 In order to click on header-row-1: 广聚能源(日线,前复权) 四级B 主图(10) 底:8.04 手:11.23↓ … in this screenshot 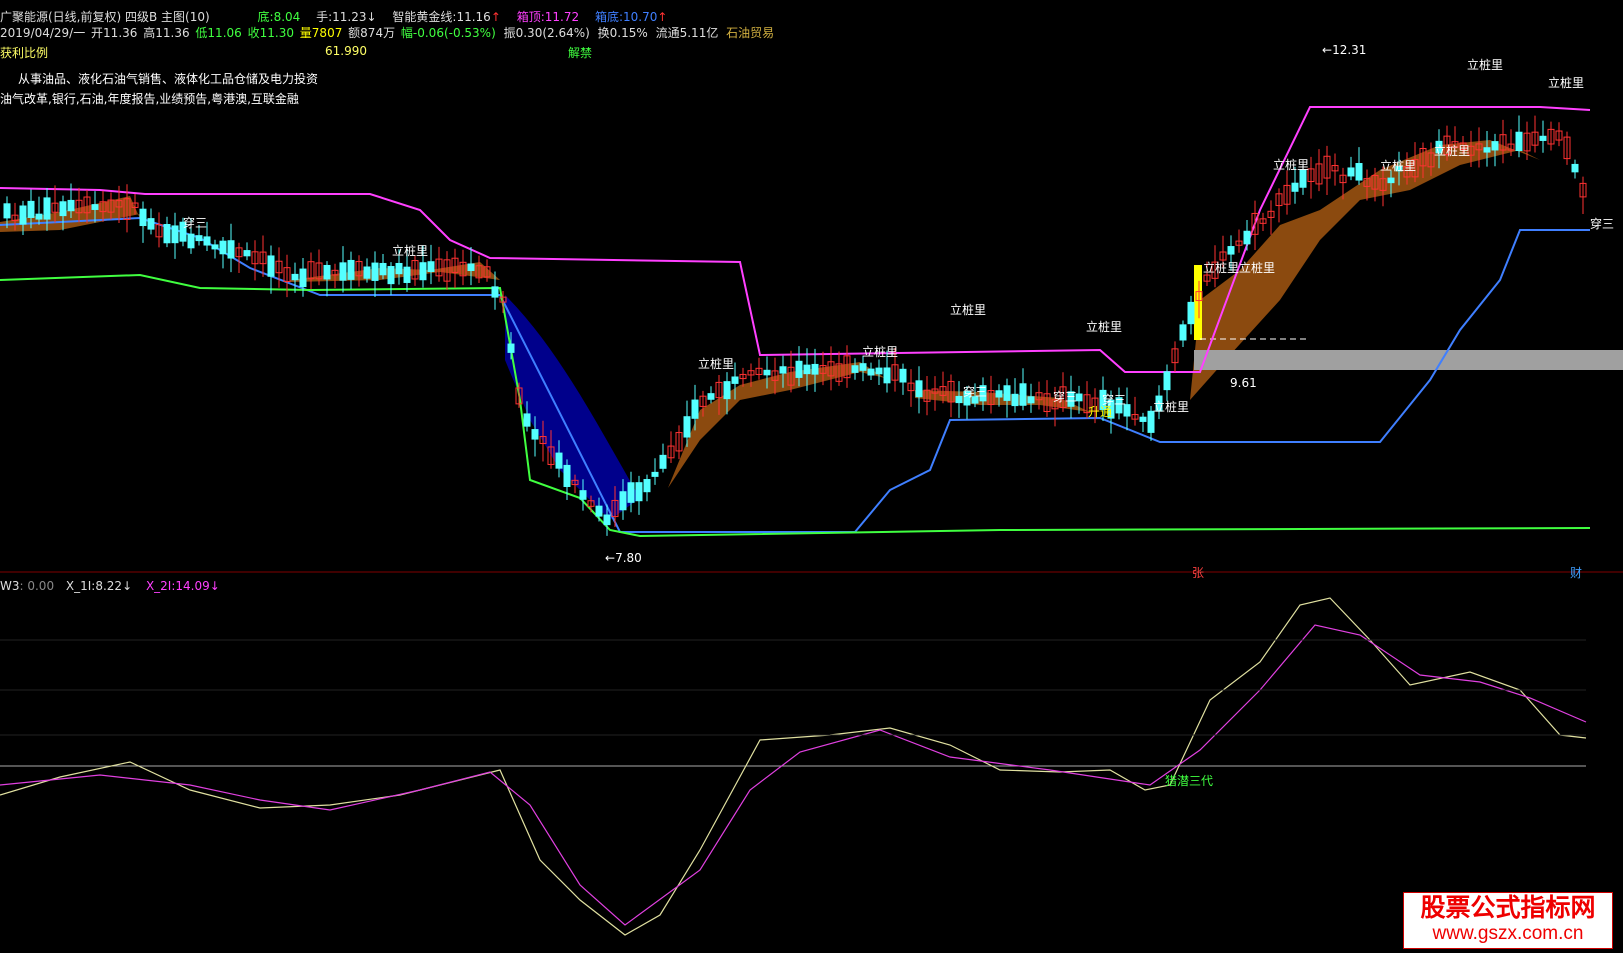, I will do `click(339, 16)`.